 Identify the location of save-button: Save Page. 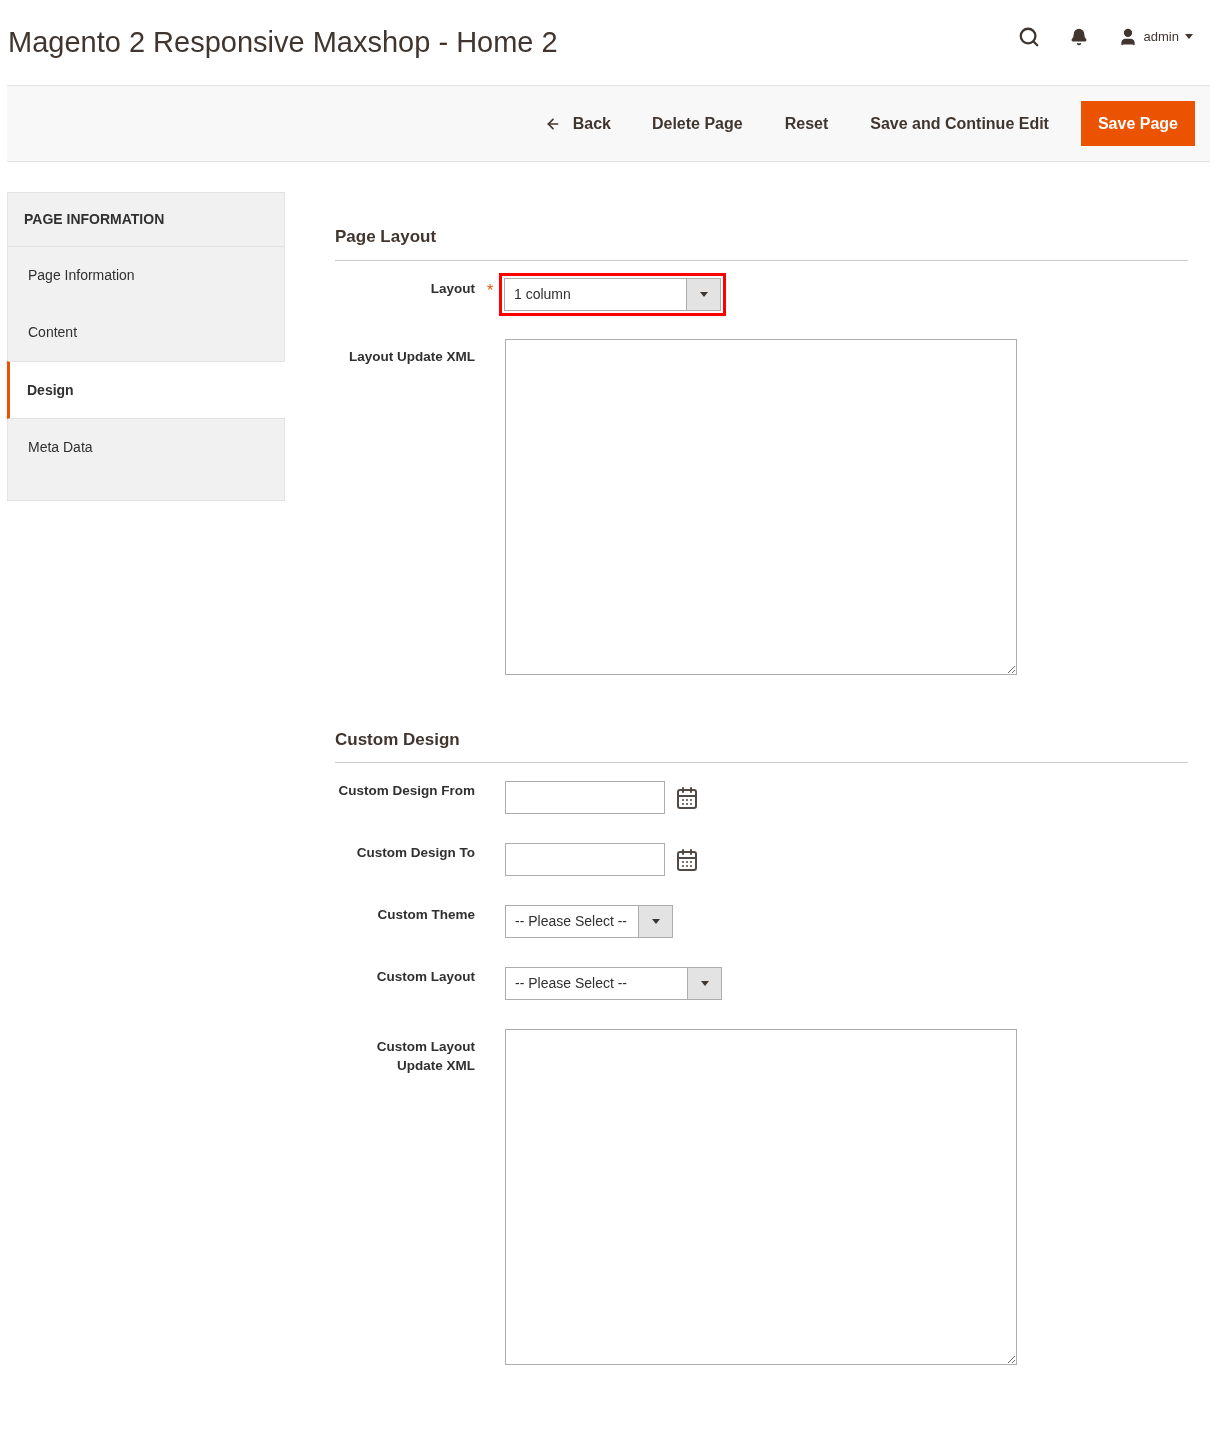
(1137, 123).